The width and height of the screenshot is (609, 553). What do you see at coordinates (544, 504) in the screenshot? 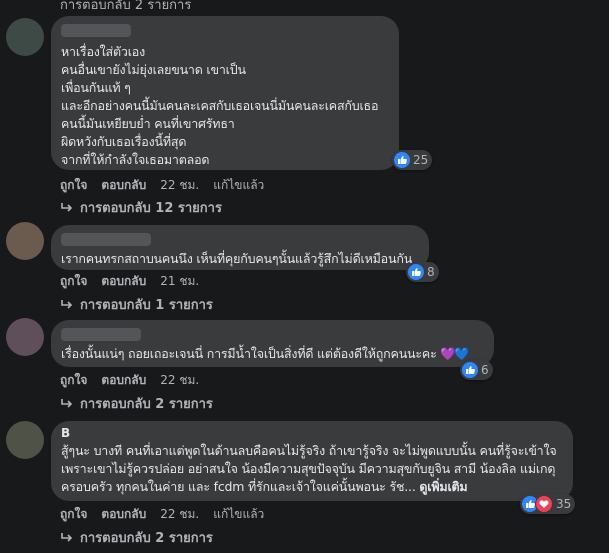
I see `love-icon` at bounding box center [544, 504].